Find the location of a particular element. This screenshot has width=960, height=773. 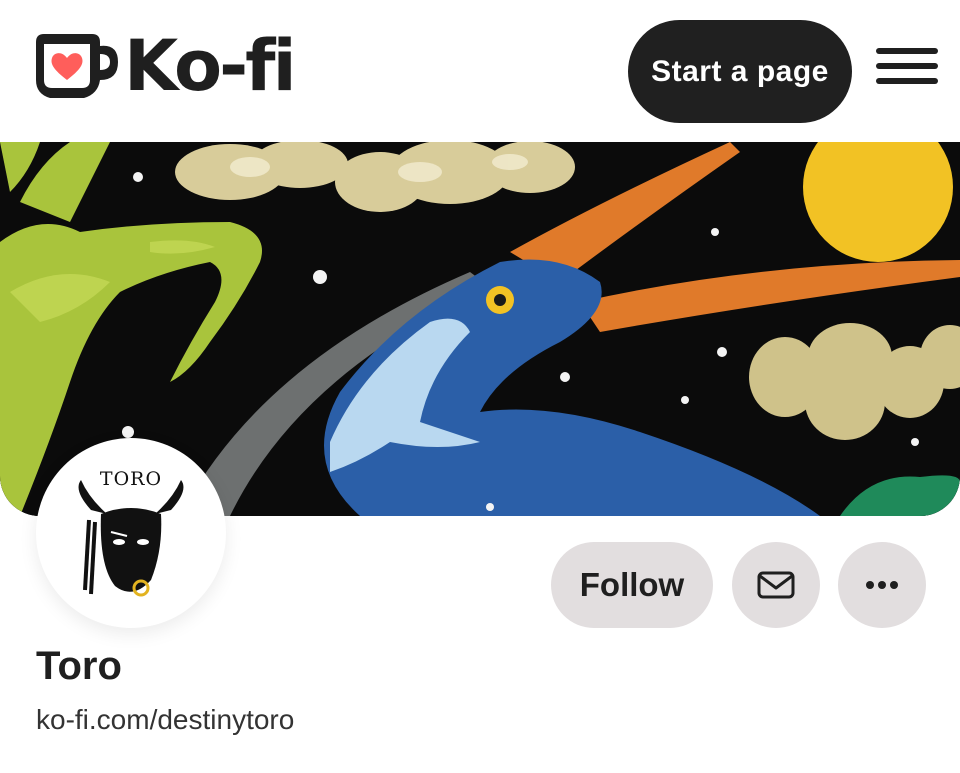

profile-avatar: TORO is located at coordinates (131, 533).